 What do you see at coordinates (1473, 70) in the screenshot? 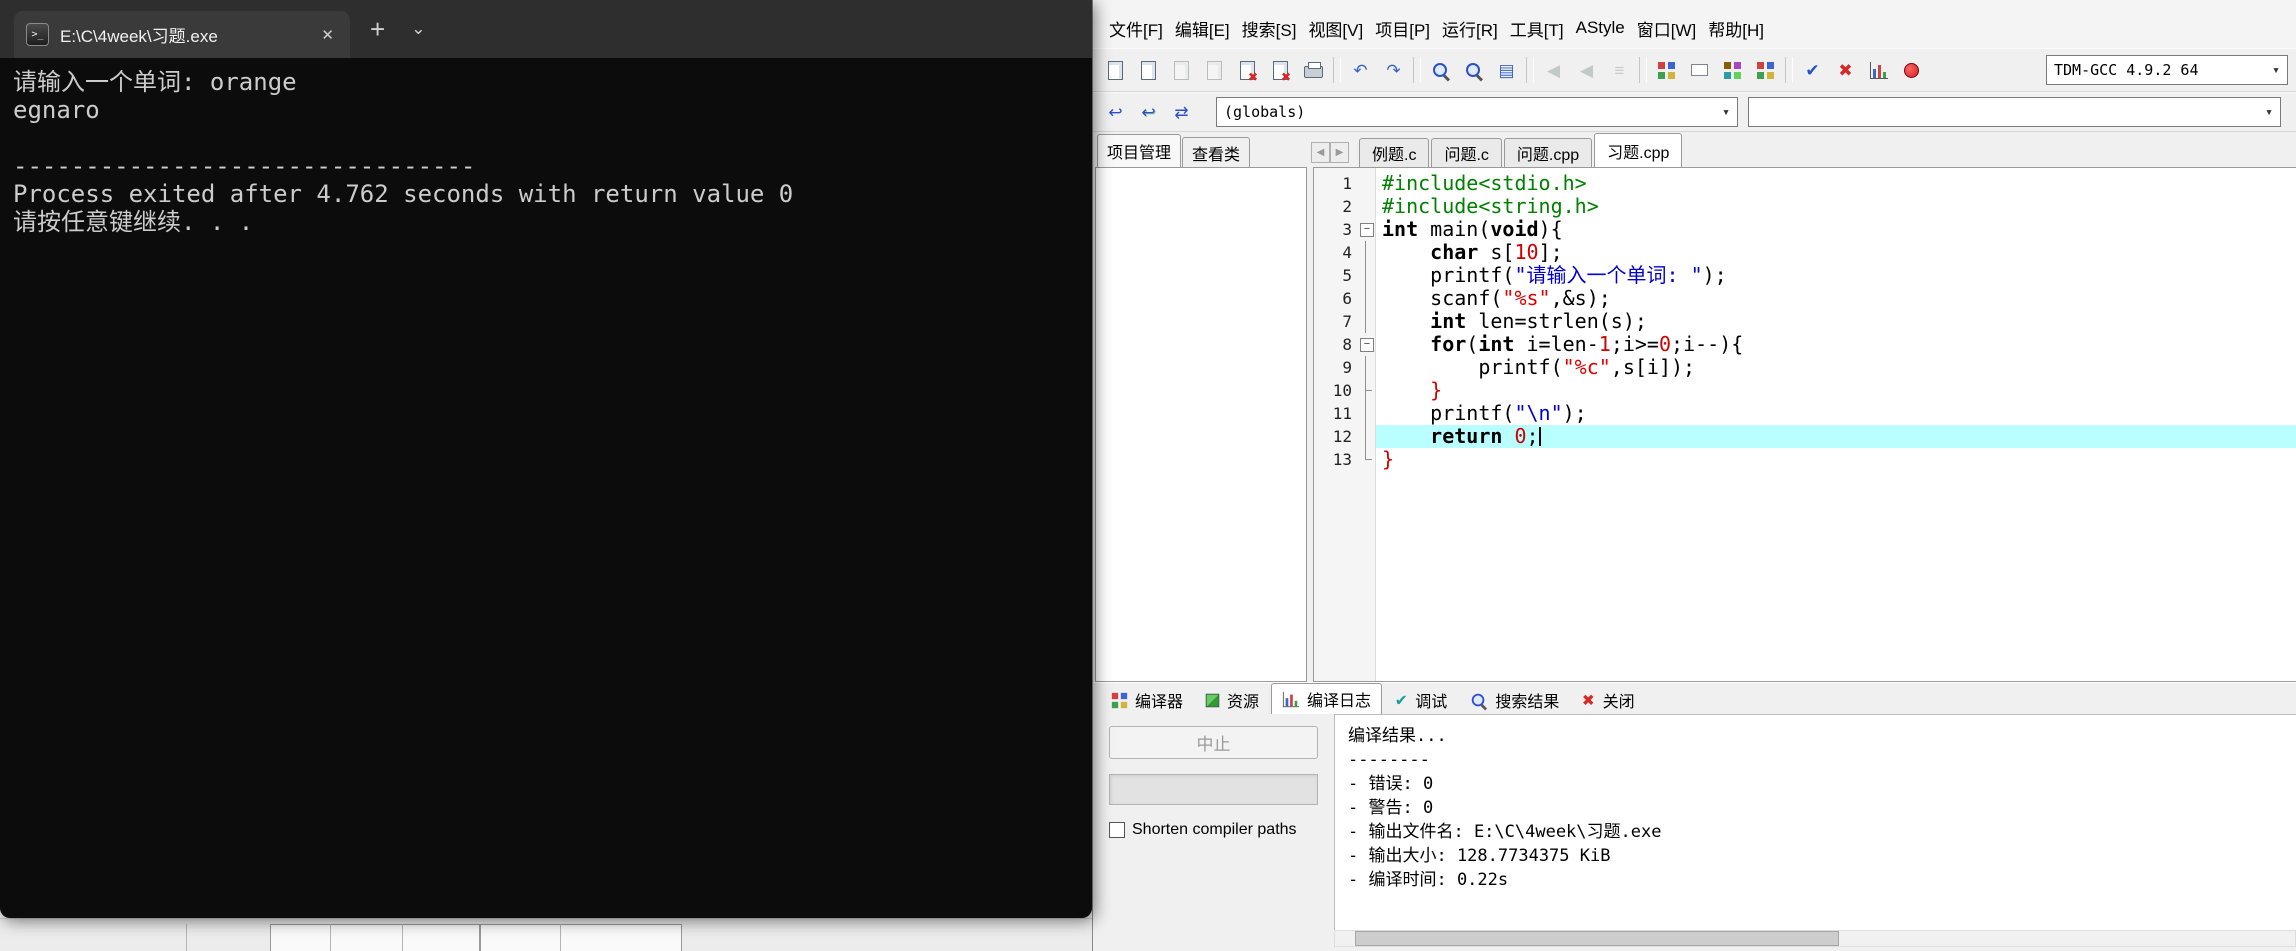
I see `replace-button` at bounding box center [1473, 70].